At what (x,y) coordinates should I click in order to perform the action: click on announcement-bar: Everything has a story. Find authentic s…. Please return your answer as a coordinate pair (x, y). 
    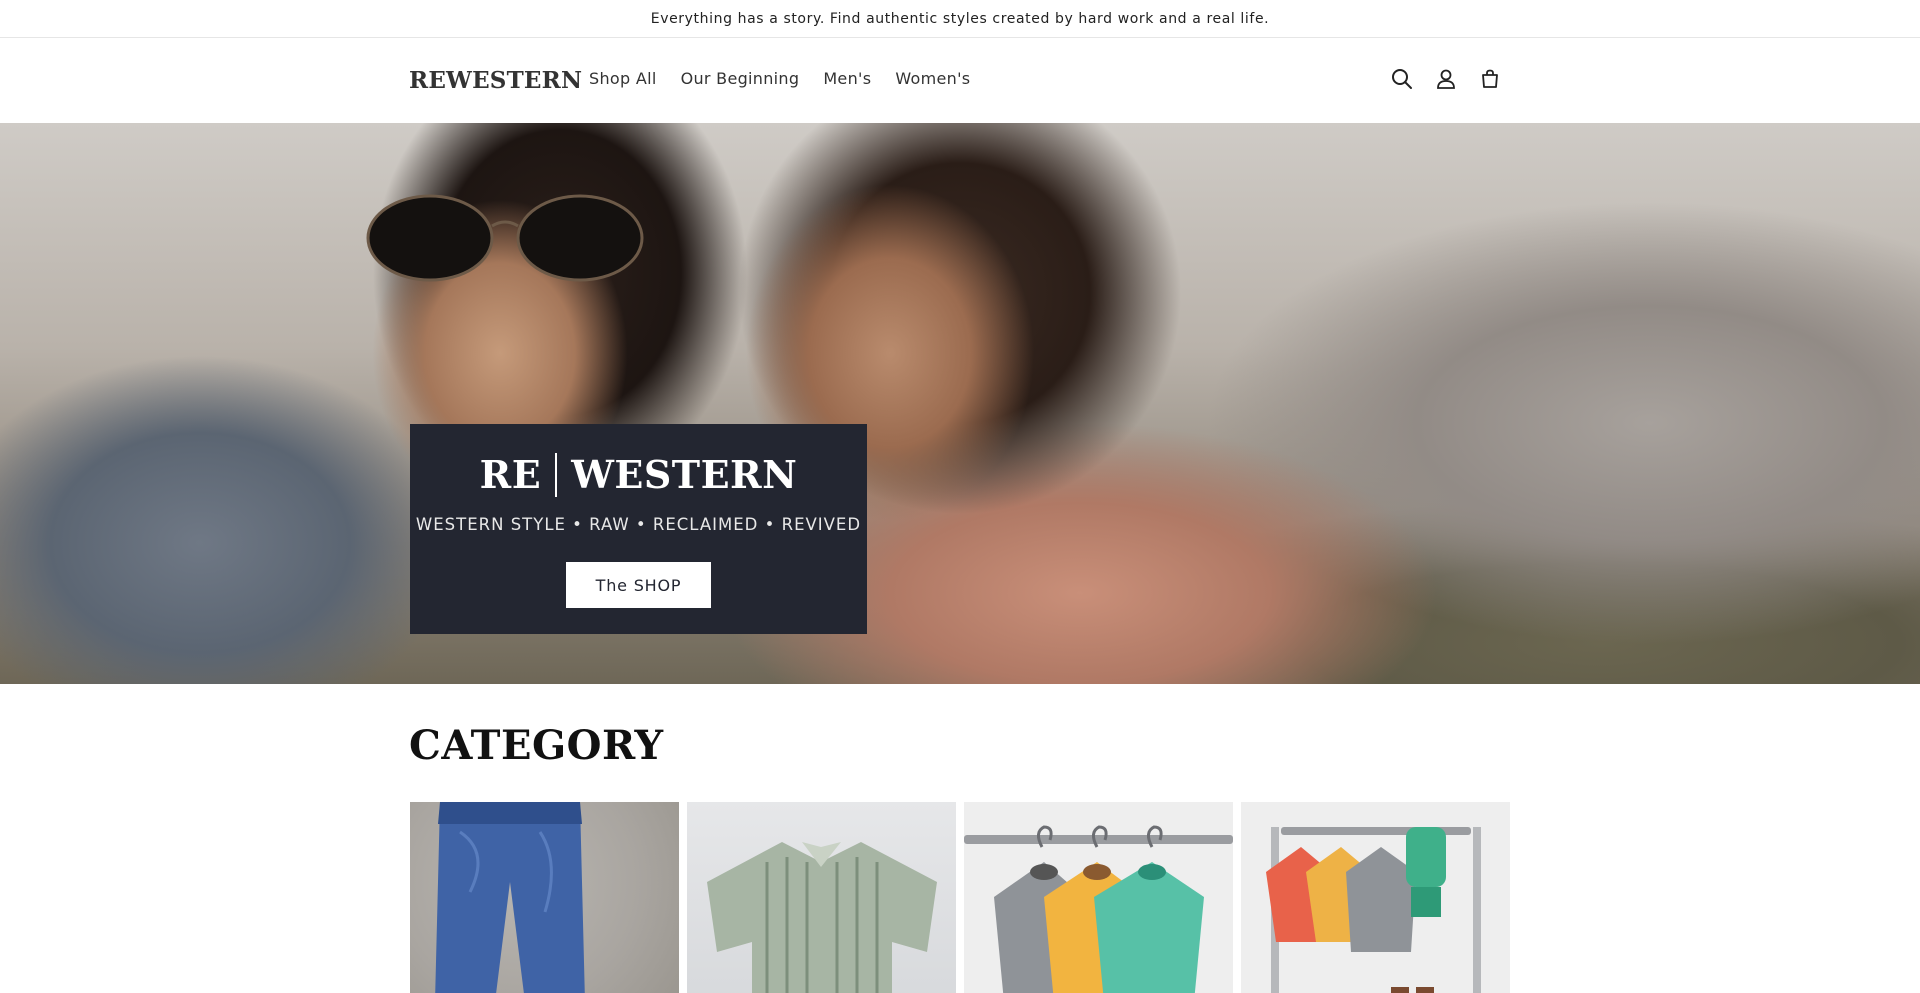
    Looking at the image, I should click on (960, 19).